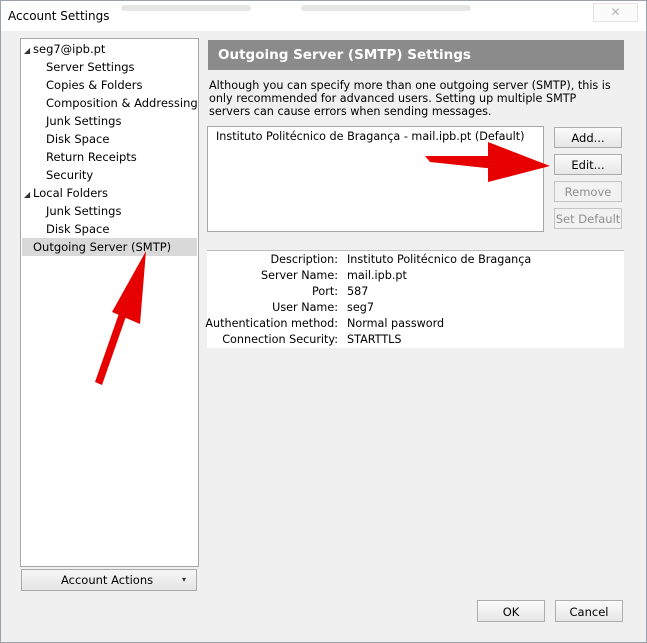 The height and width of the screenshot is (643, 647). Describe the element at coordinates (374, 339) in the screenshot. I see `detail-value: STARTTLS` at that location.